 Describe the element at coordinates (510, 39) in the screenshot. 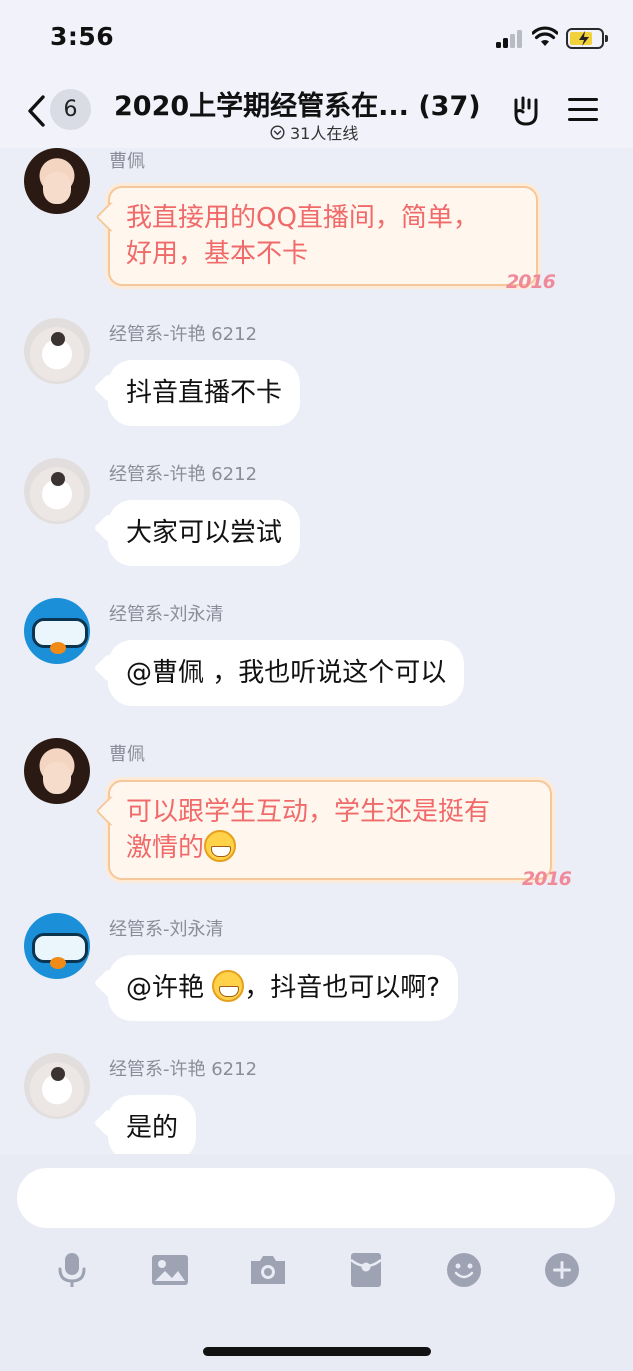

I see `cellular-signal-icon` at that location.